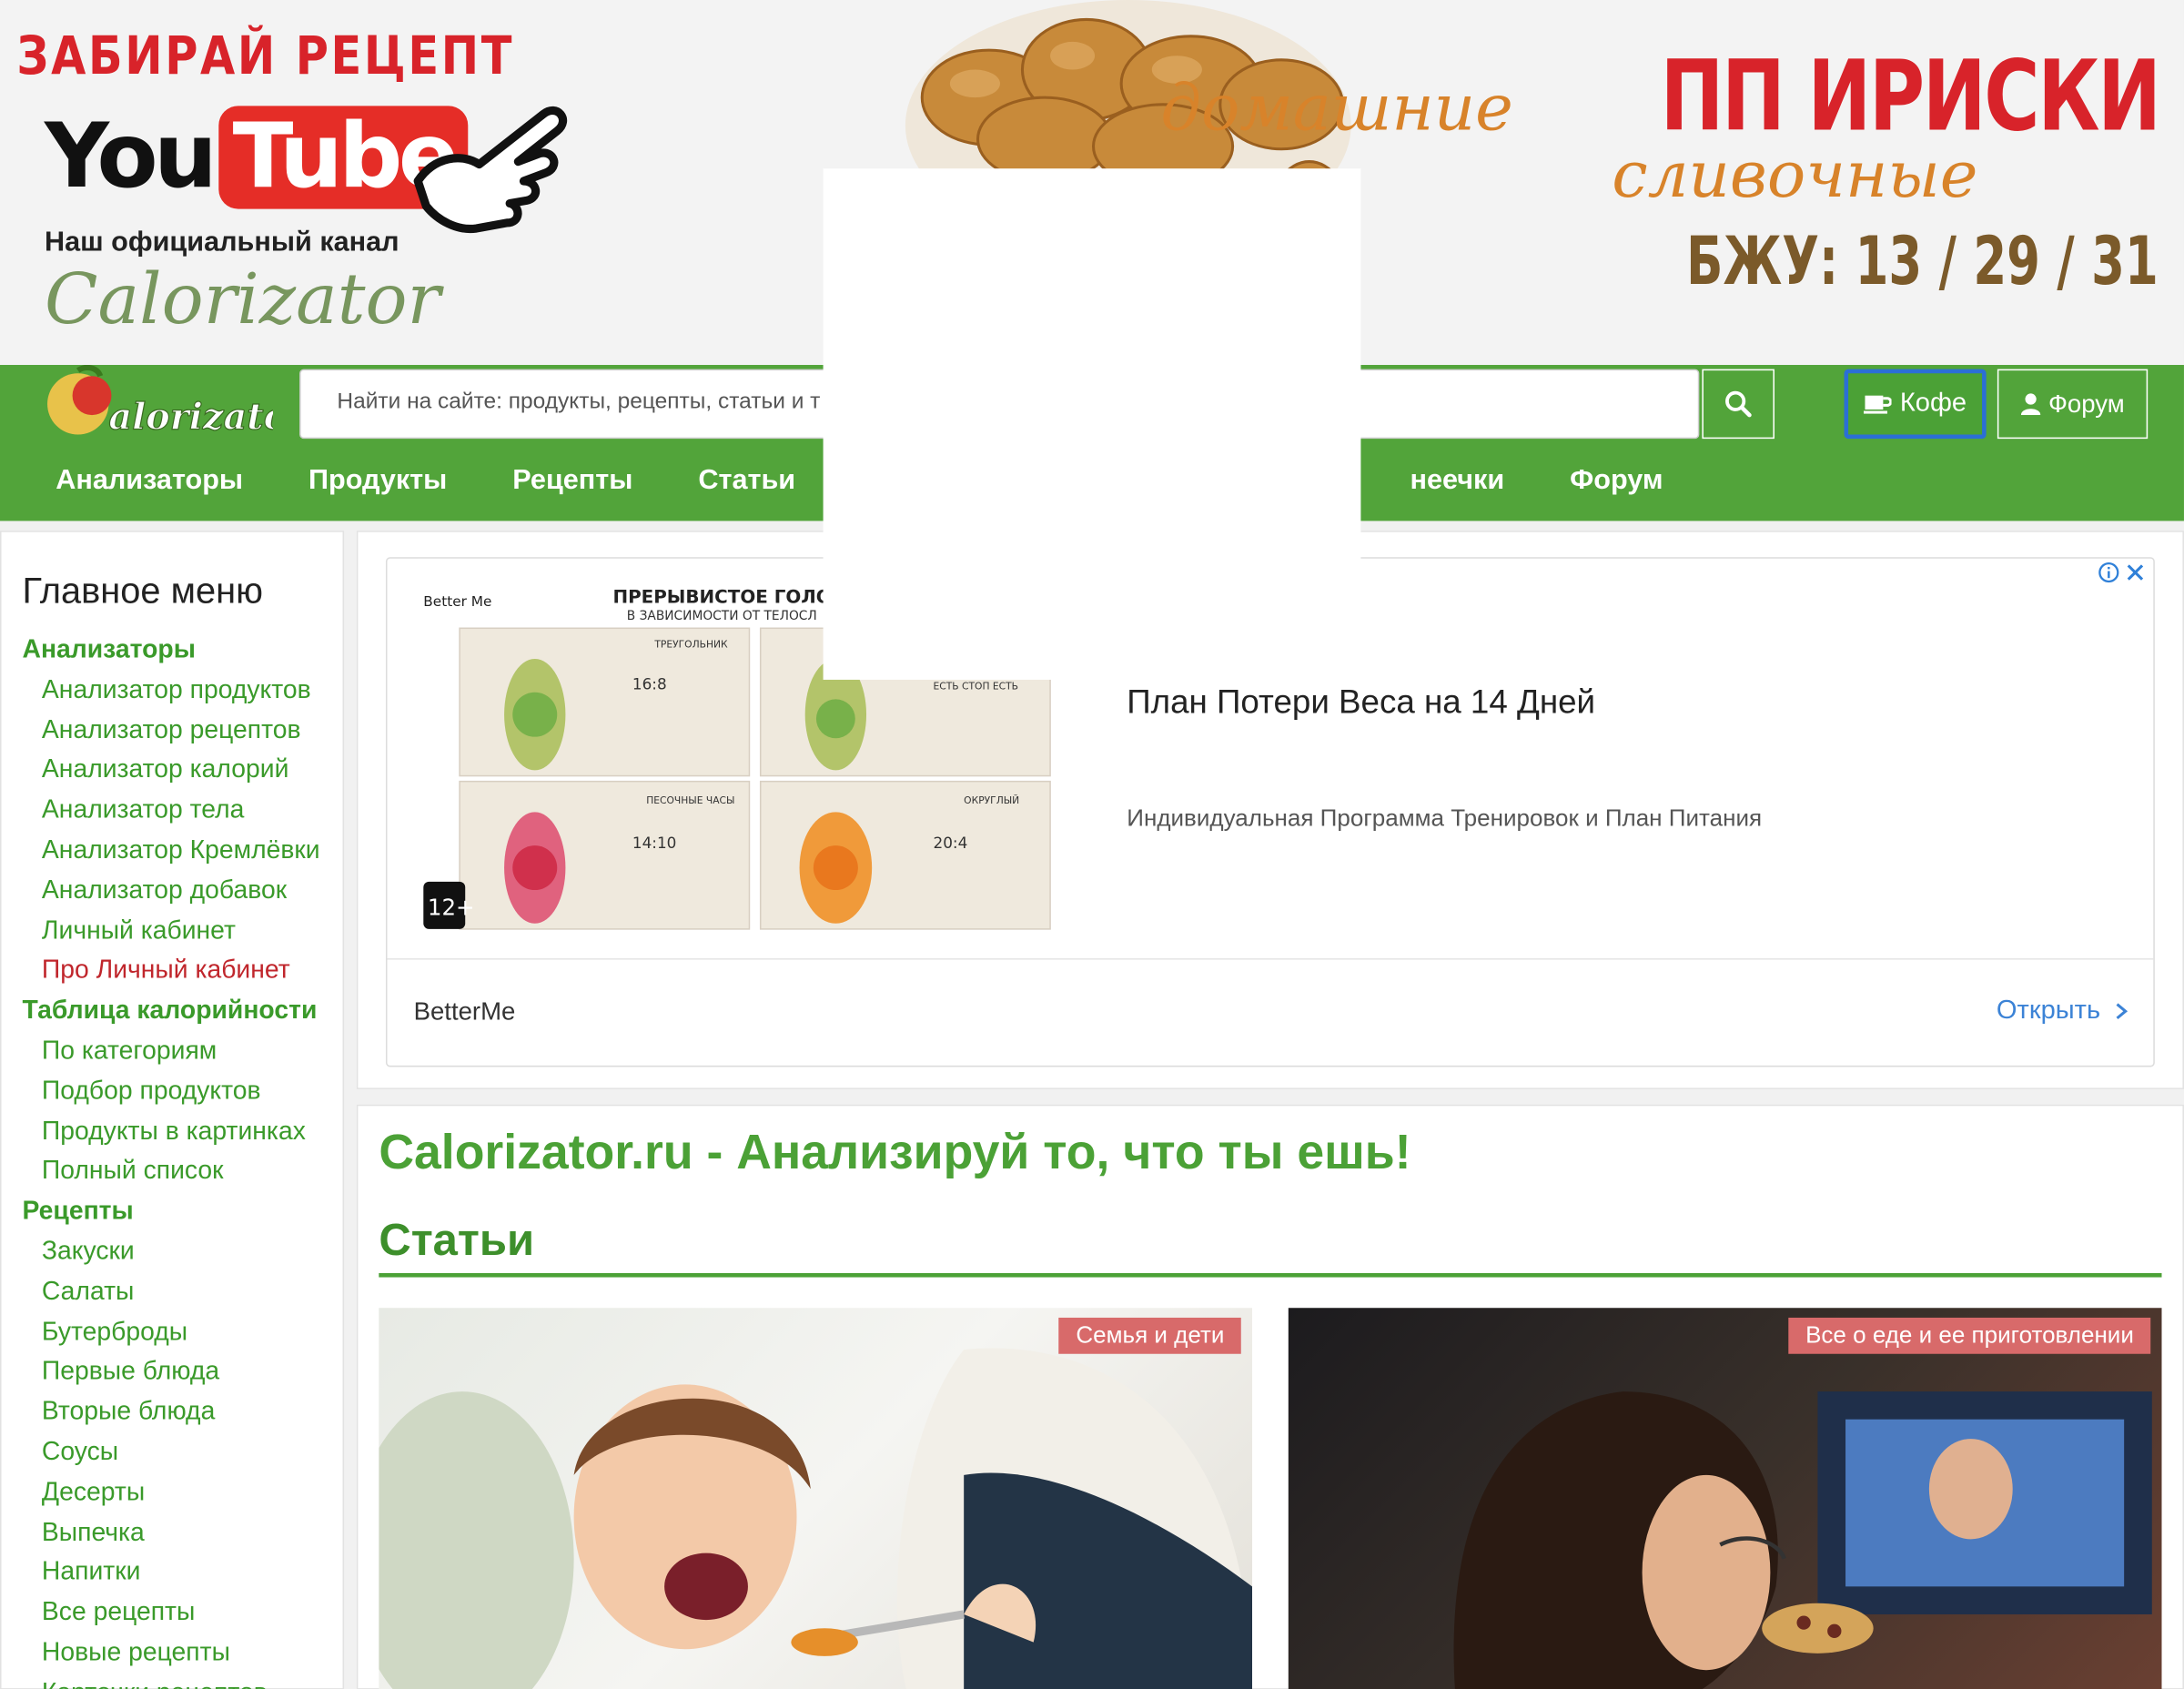  What do you see at coordinates (150, 481) in the screenshot?
I see `nav-item-analyzers: Анализаторы` at bounding box center [150, 481].